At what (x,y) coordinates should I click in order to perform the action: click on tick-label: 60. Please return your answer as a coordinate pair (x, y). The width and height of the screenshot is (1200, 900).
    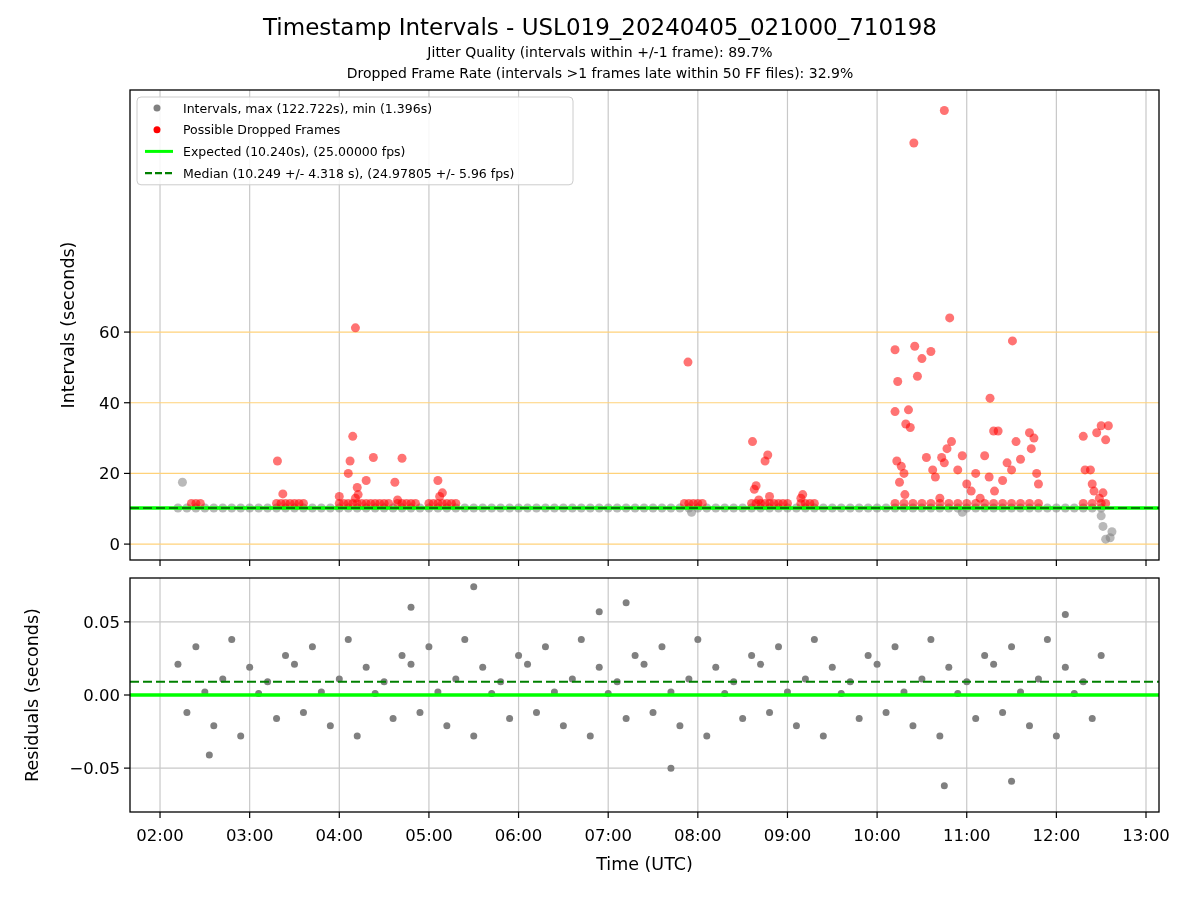
    Looking at the image, I should click on (109, 333).